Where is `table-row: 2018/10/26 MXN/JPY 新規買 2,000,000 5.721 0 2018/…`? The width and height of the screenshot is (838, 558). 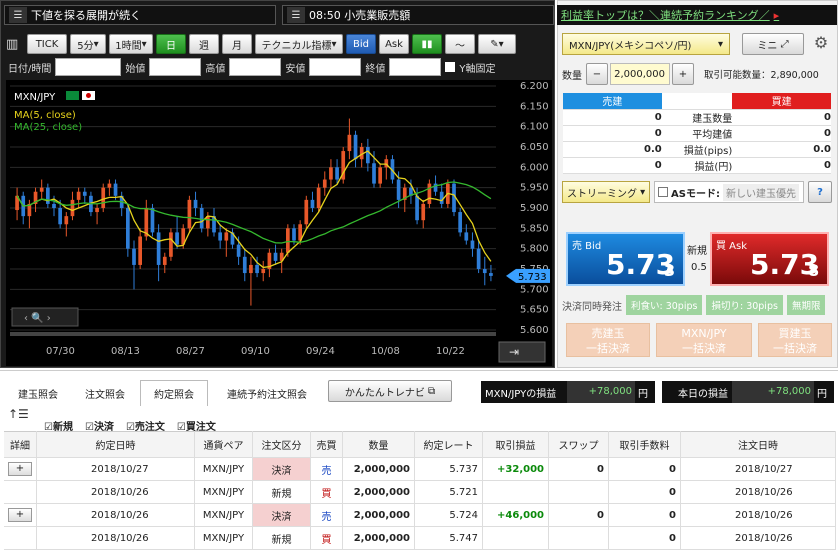 table-row: 2018/10/26 MXN/JPY 新規買 2,000,000 5.721 0 2018/… is located at coordinates (420, 492).